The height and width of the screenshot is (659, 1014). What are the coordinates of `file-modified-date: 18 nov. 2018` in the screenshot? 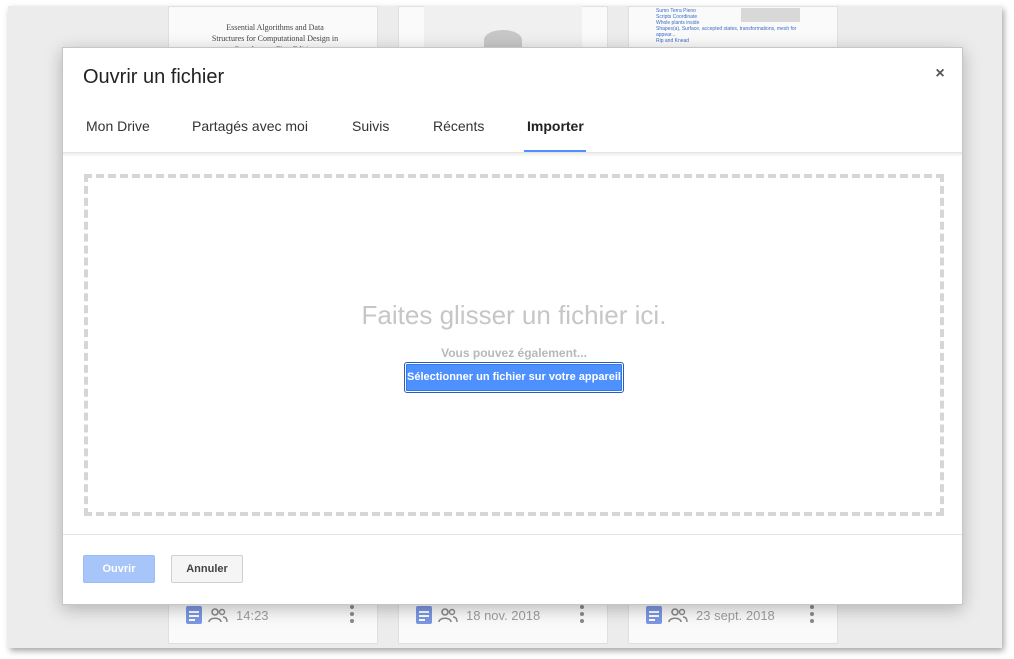 It's located at (503, 615).